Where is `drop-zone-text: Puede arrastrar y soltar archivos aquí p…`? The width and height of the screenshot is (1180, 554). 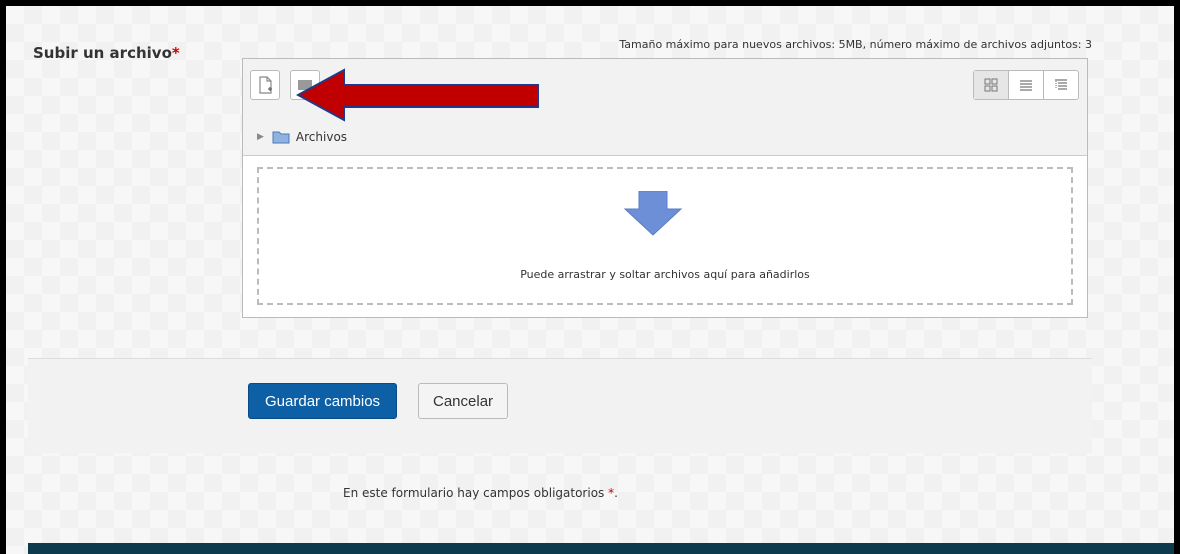
drop-zone-text: Puede arrastrar y soltar archivos aquí p… is located at coordinates (665, 274).